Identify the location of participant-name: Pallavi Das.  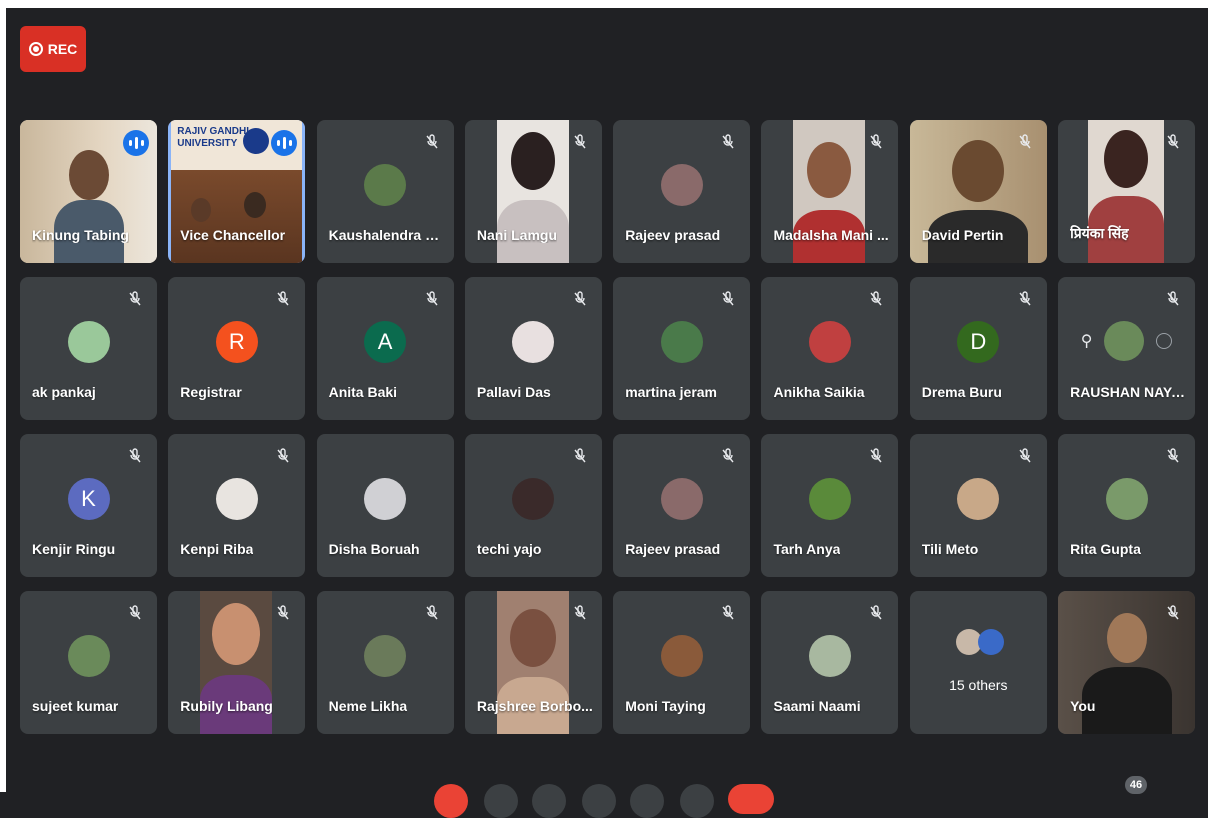
(513, 392).